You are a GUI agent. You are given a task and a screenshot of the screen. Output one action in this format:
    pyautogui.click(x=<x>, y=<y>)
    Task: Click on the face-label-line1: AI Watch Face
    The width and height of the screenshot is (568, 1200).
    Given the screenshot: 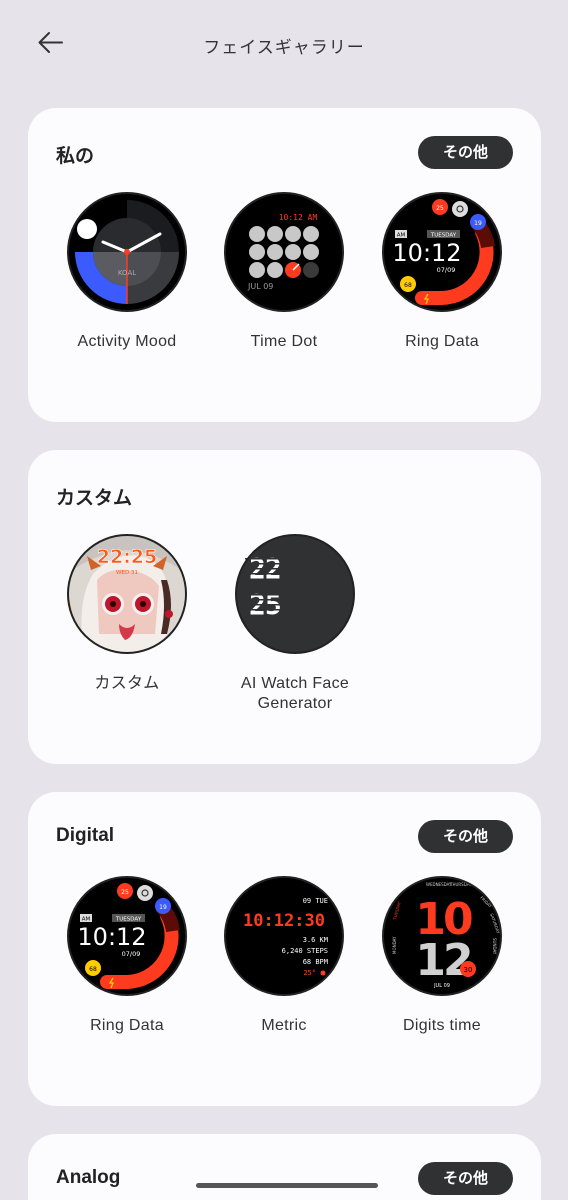 What is the action you would take?
    pyautogui.click(x=295, y=683)
    